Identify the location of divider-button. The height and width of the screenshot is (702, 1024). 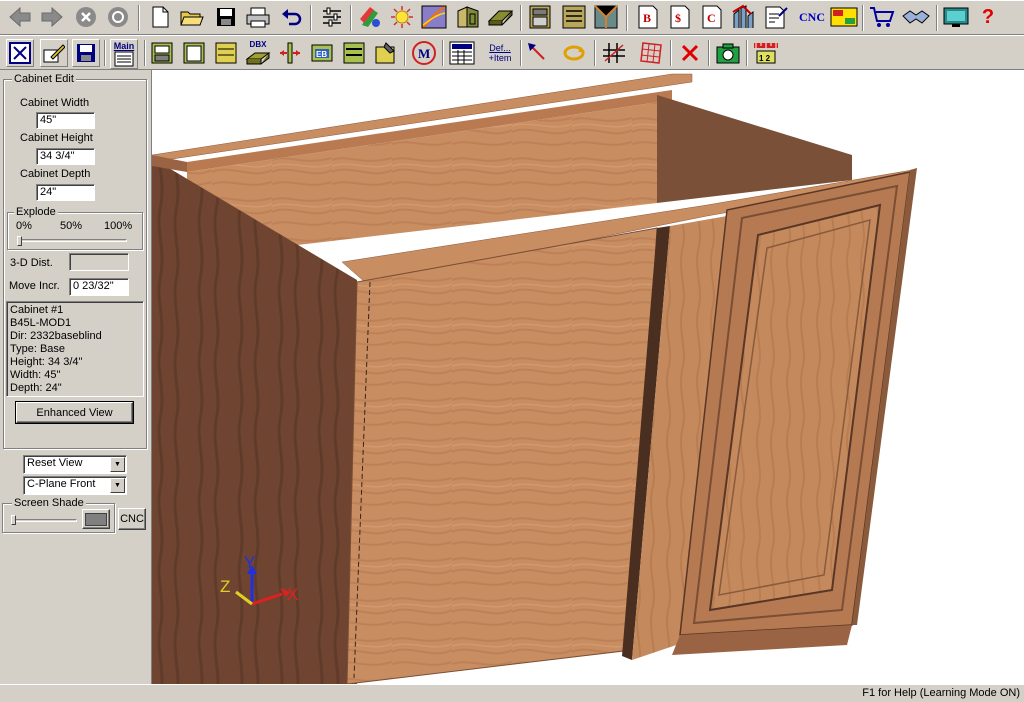
(290, 53).